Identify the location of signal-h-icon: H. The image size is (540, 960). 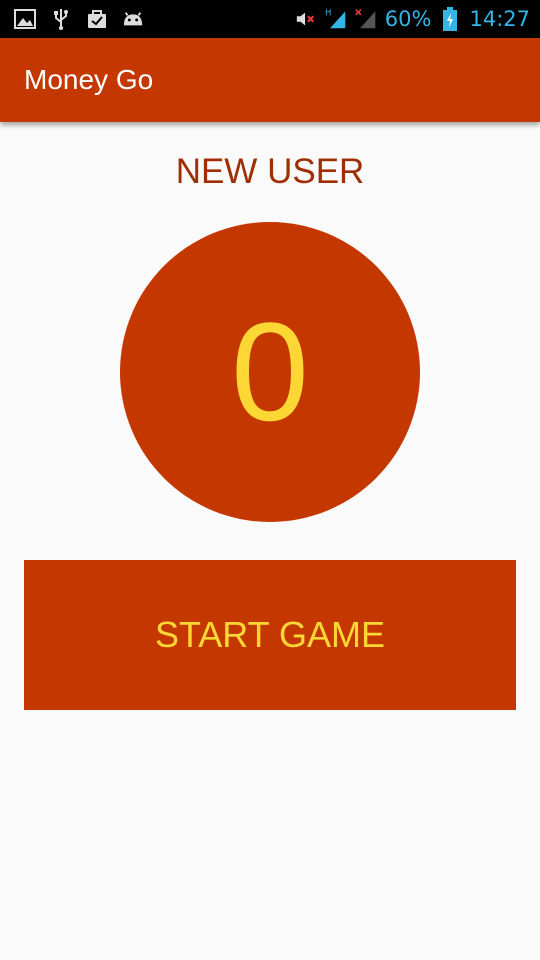
(336, 19).